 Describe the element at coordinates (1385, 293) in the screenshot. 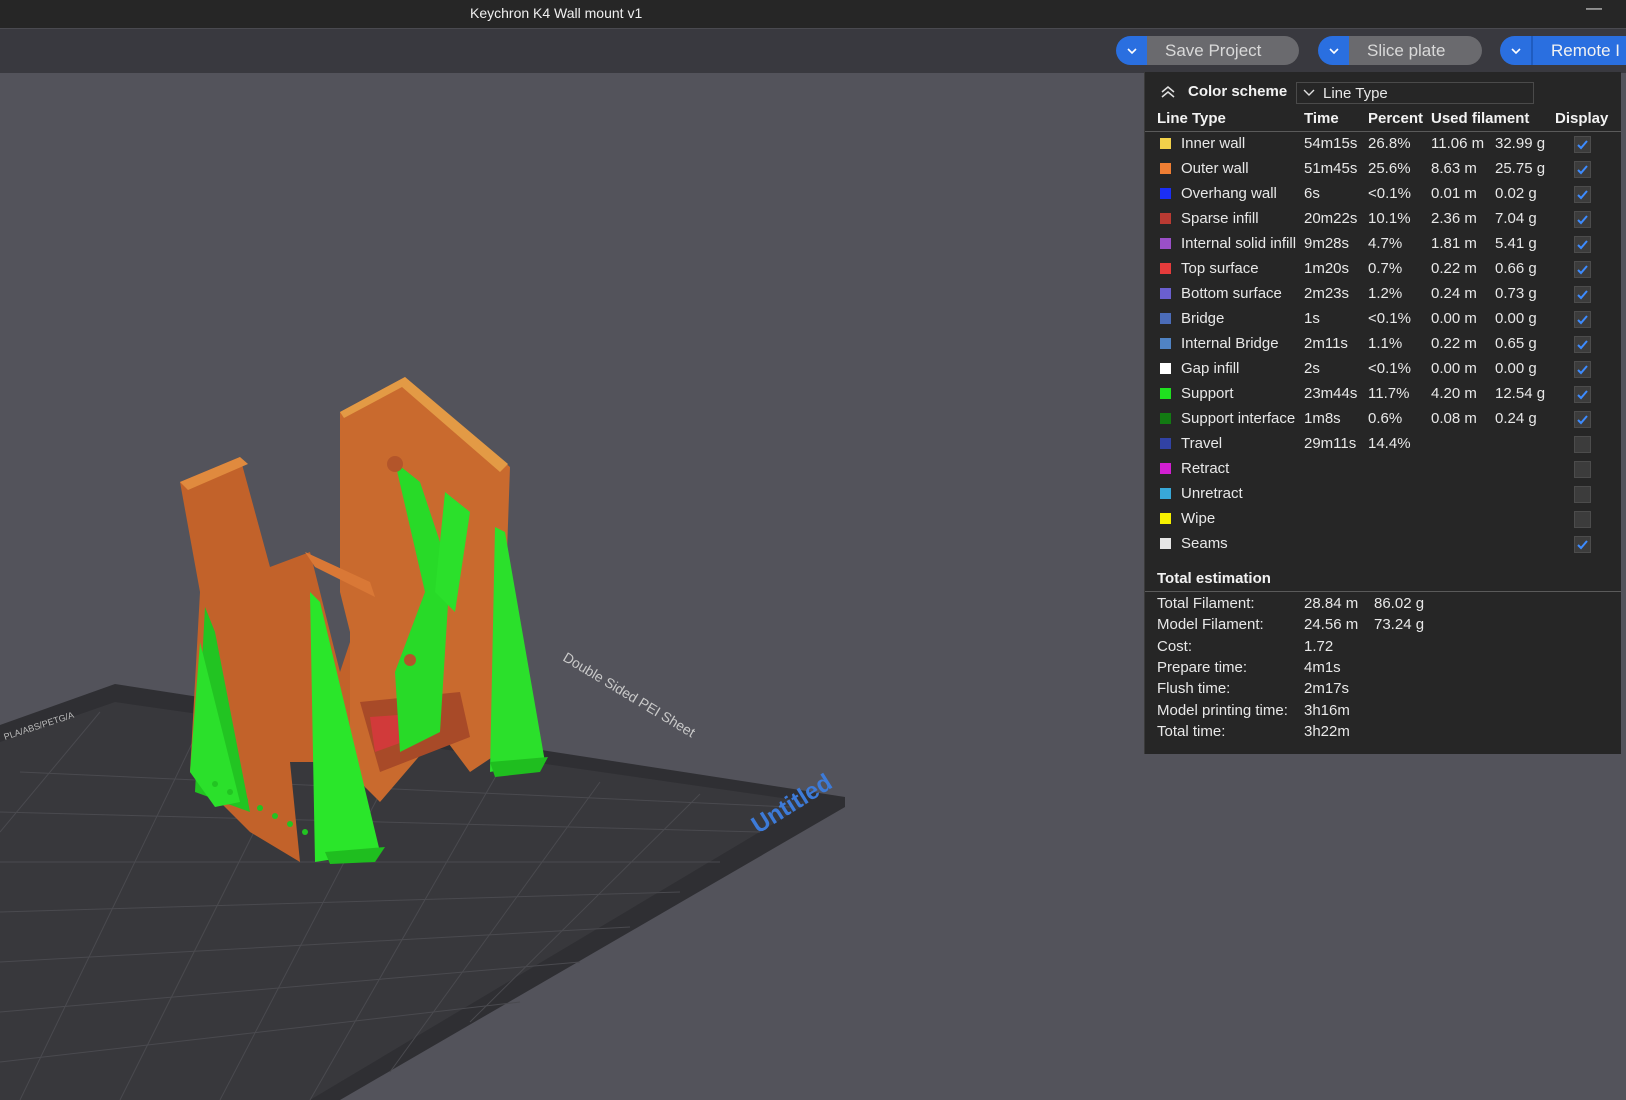

I see `line-type-percent: 1.2%` at that location.